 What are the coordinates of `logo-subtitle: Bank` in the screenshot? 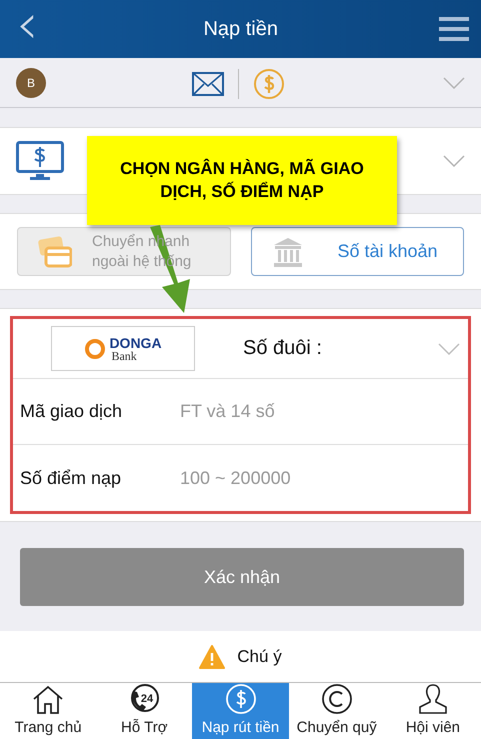 It's located at (124, 356).